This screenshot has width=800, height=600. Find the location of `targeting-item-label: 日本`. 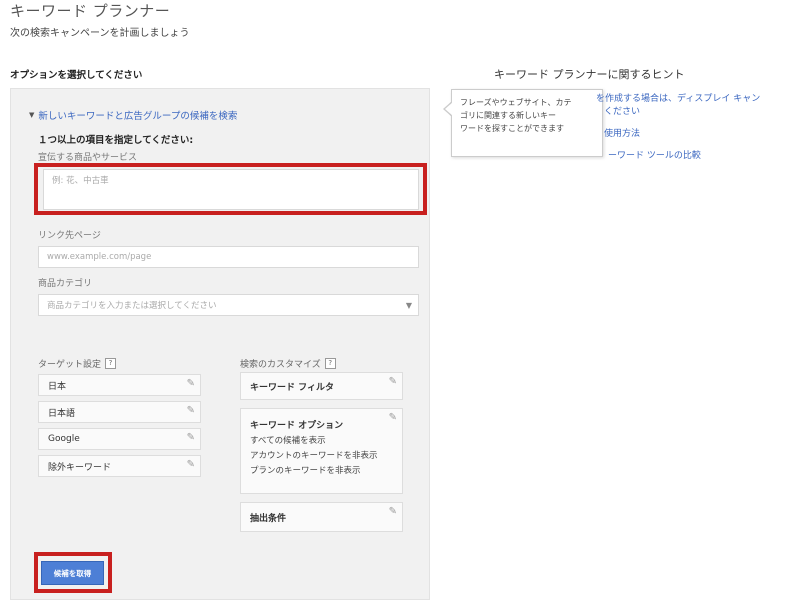

targeting-item-label: 日本 is located at coordinates (57, 386).